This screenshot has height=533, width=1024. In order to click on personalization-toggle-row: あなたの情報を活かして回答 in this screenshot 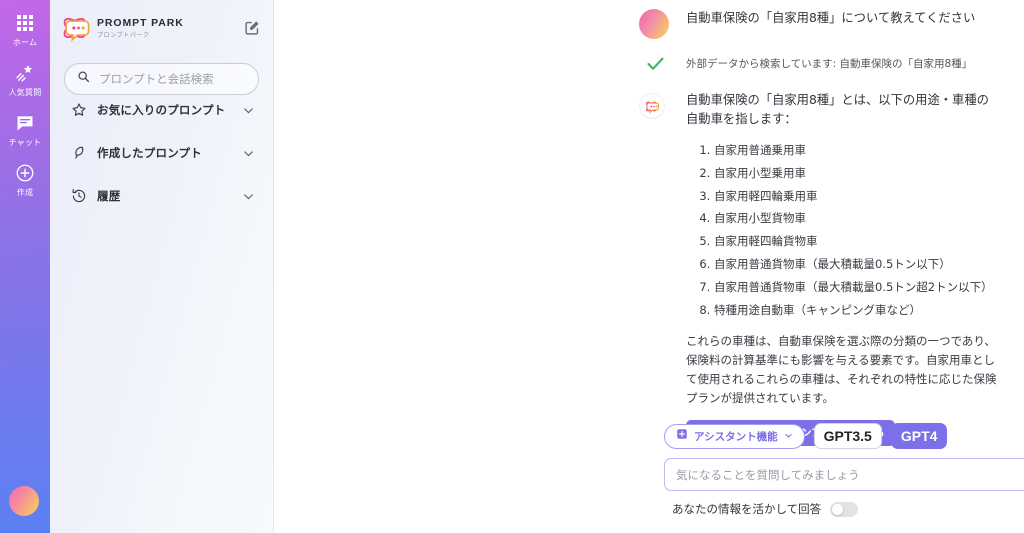, I will do `click(844, 512)`.